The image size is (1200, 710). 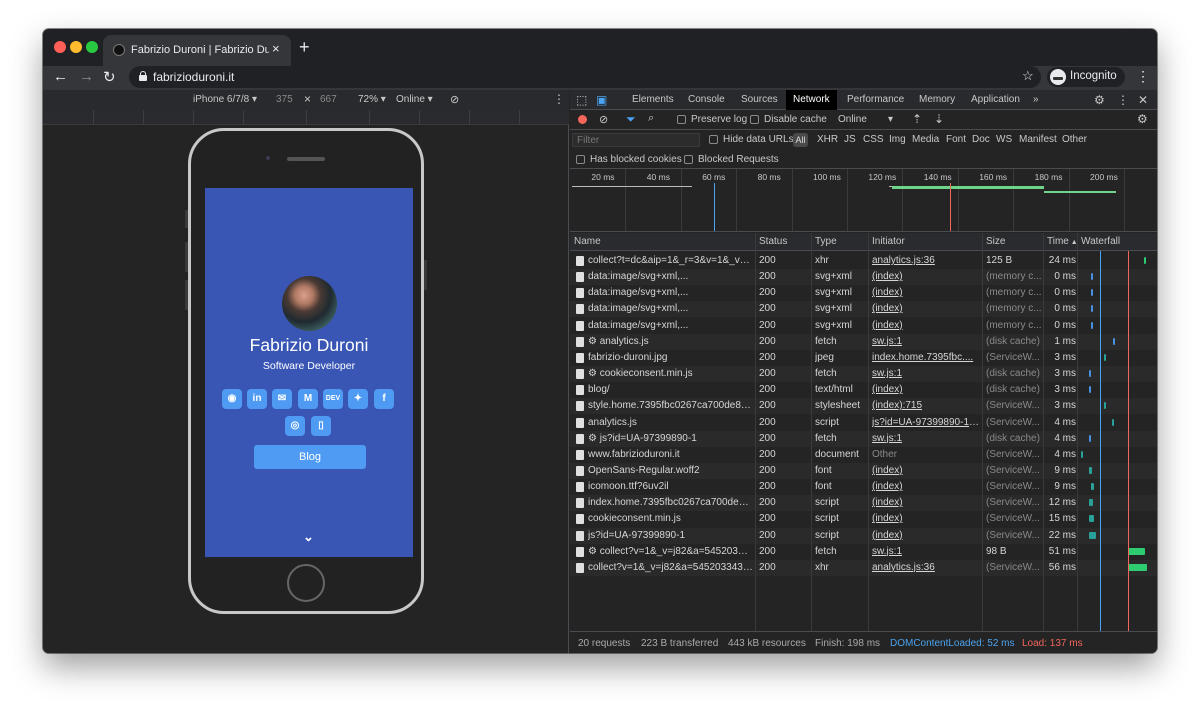 I want to click on linkedin-icon: in, so click(x=257, y=399).